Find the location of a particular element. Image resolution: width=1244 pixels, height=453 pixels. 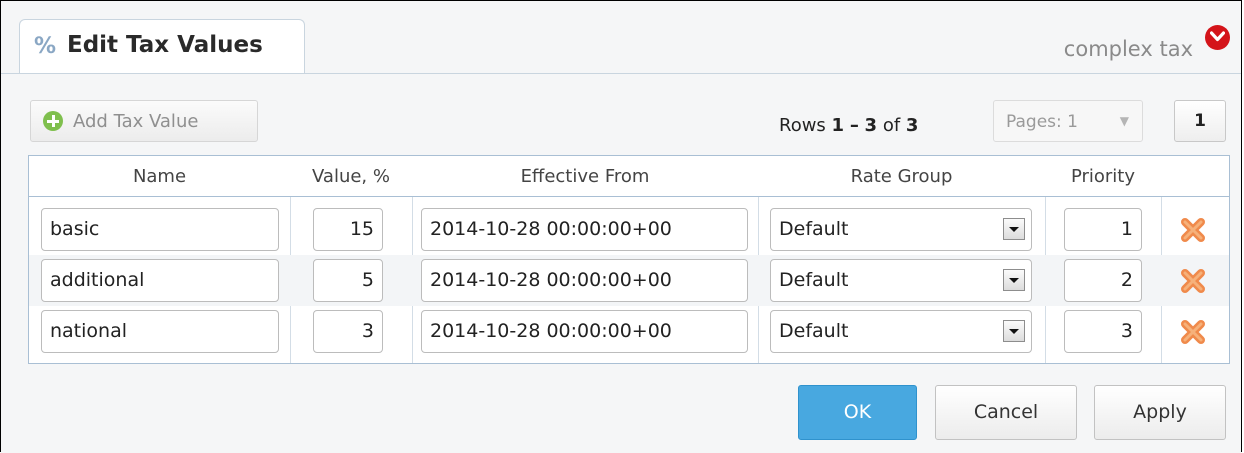

tax-name-input: national is located at coordinates (160, 331).